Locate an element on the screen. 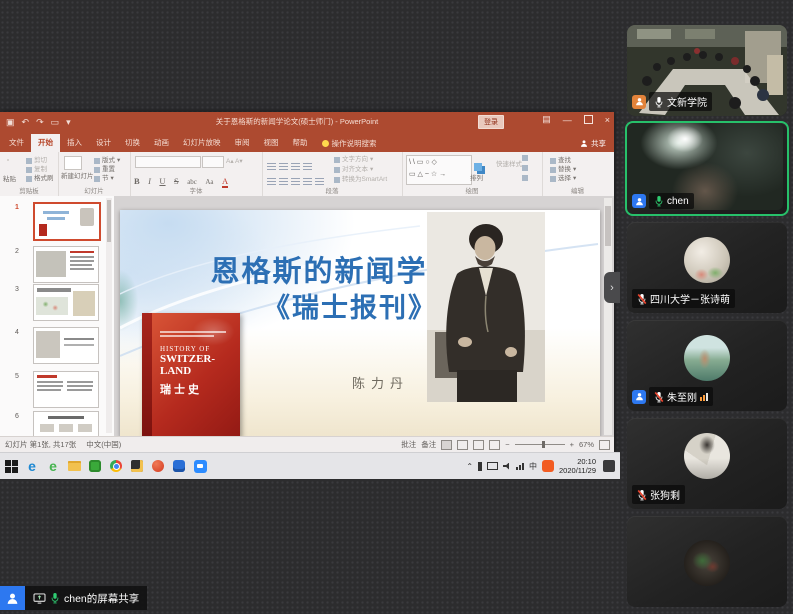 This screenshot has width=793, height=614. smartart-button: 转换为SmartArt is located at coordinates (360, 179).